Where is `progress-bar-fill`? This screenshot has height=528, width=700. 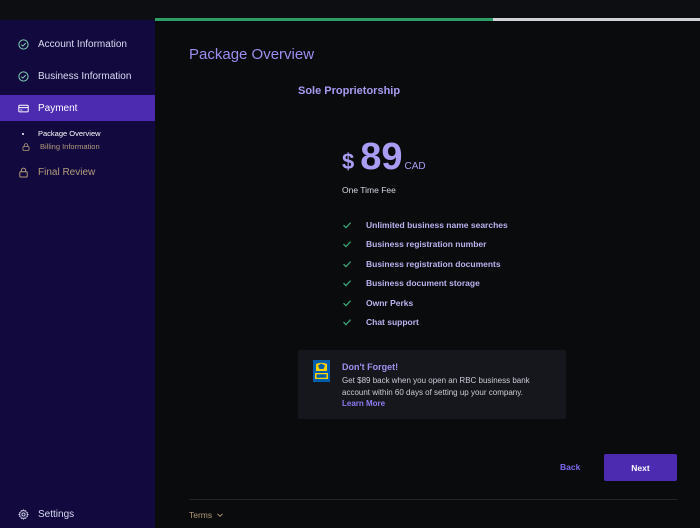 progress-bar-fill is located at coordinates (324, 19).